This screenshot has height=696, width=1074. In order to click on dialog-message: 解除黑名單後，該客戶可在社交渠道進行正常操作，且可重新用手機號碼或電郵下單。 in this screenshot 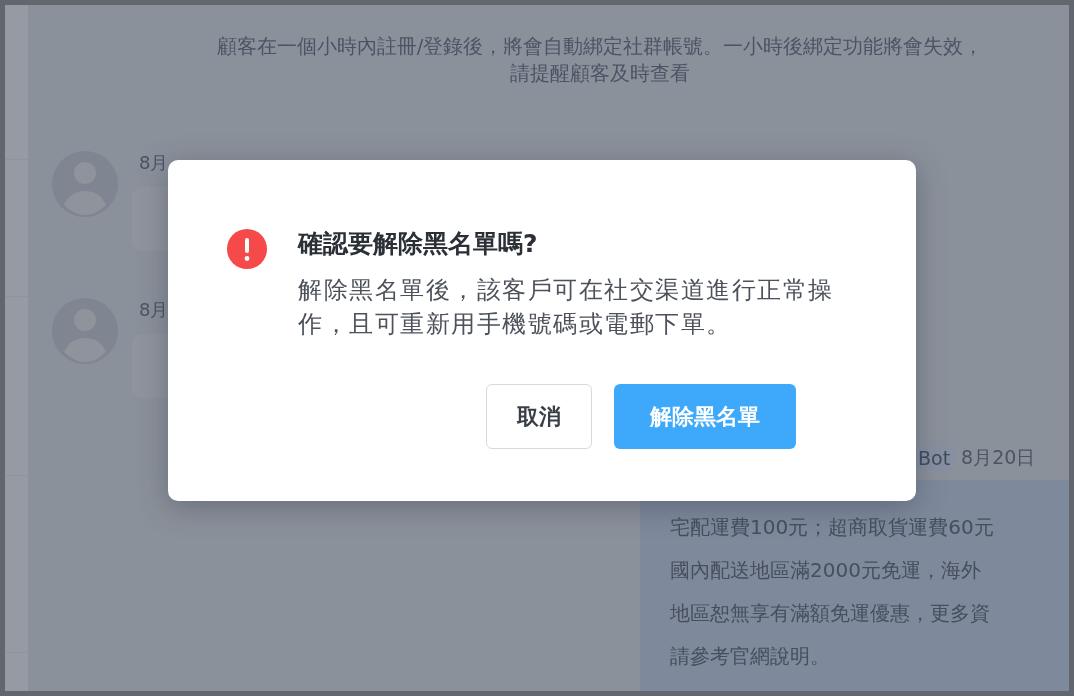, I will do `click(566, 307)`.